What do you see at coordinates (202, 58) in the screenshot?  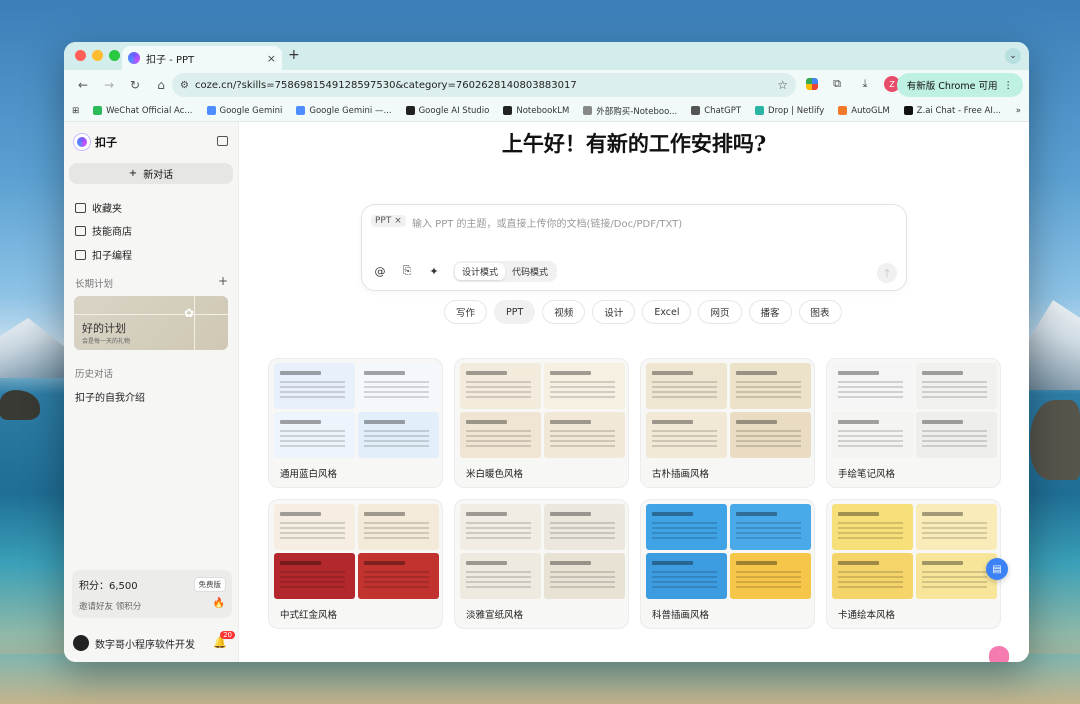 I see `tab-active: 扣子 - PPT ×` at bounding box center [202, 58].